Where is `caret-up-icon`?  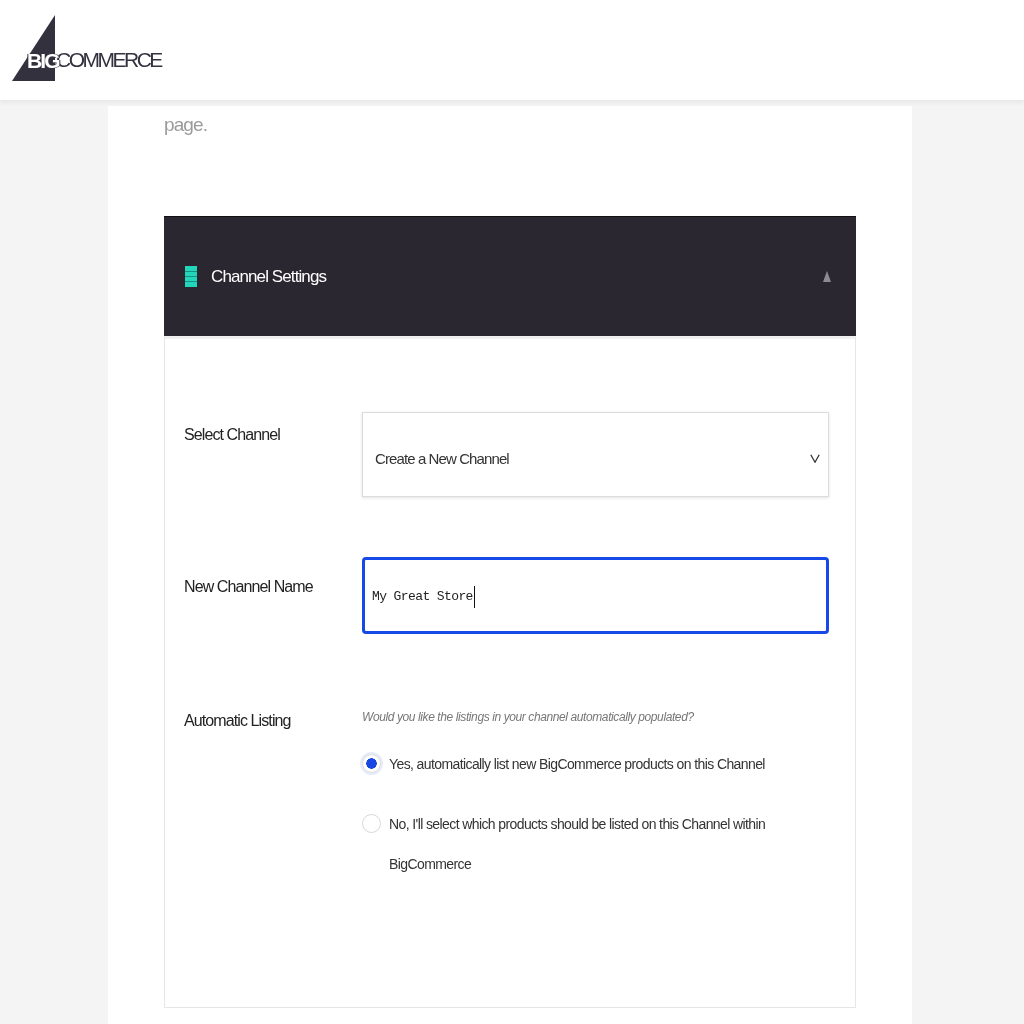 caret-up-icon is located at coordinates (827, 276).